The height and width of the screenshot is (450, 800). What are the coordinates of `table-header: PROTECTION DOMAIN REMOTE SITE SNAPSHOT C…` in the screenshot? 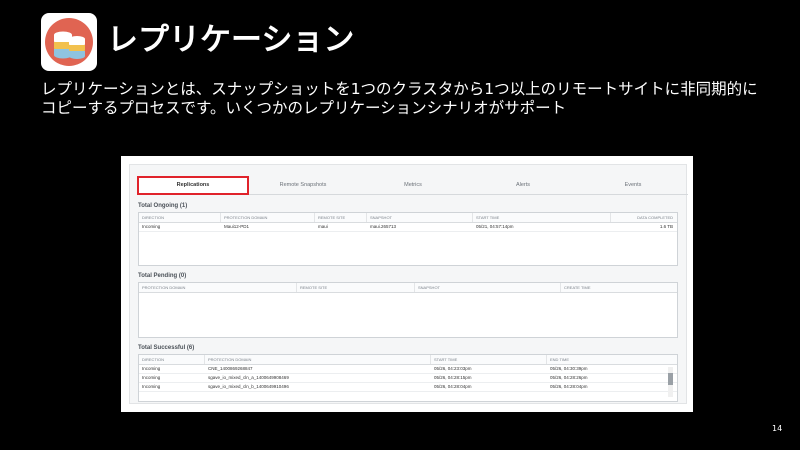 It's located at (408, 288).